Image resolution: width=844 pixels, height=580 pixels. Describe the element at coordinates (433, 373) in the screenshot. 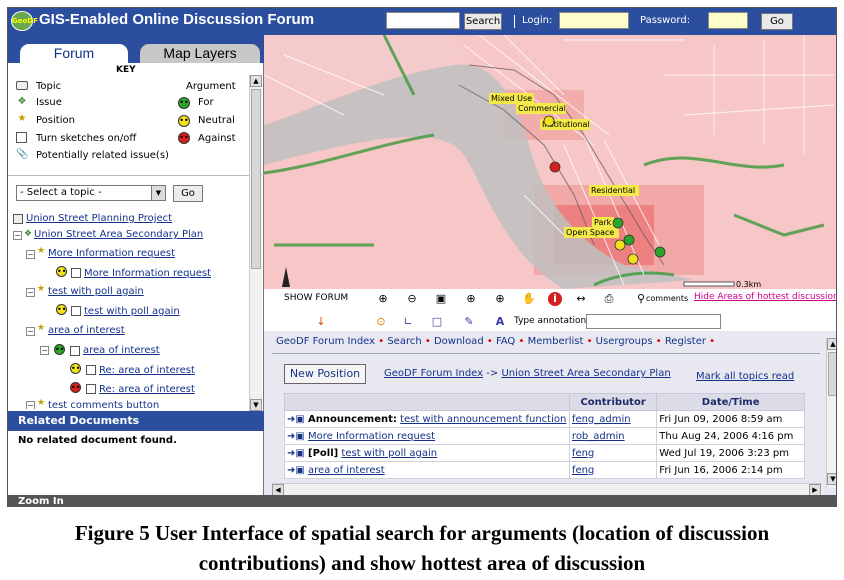

I see `breadcrumb-index: GeoDF Forum Index` at that location.